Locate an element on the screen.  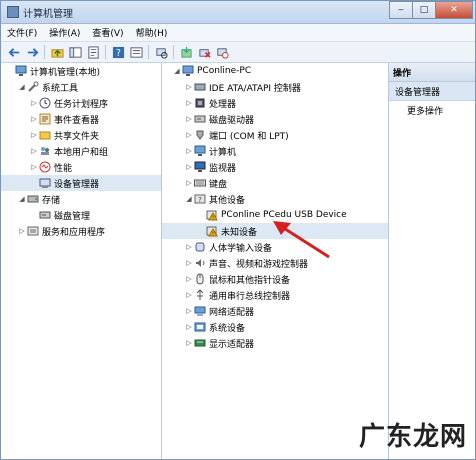
clock-icon is located at coordinates (45, 103).